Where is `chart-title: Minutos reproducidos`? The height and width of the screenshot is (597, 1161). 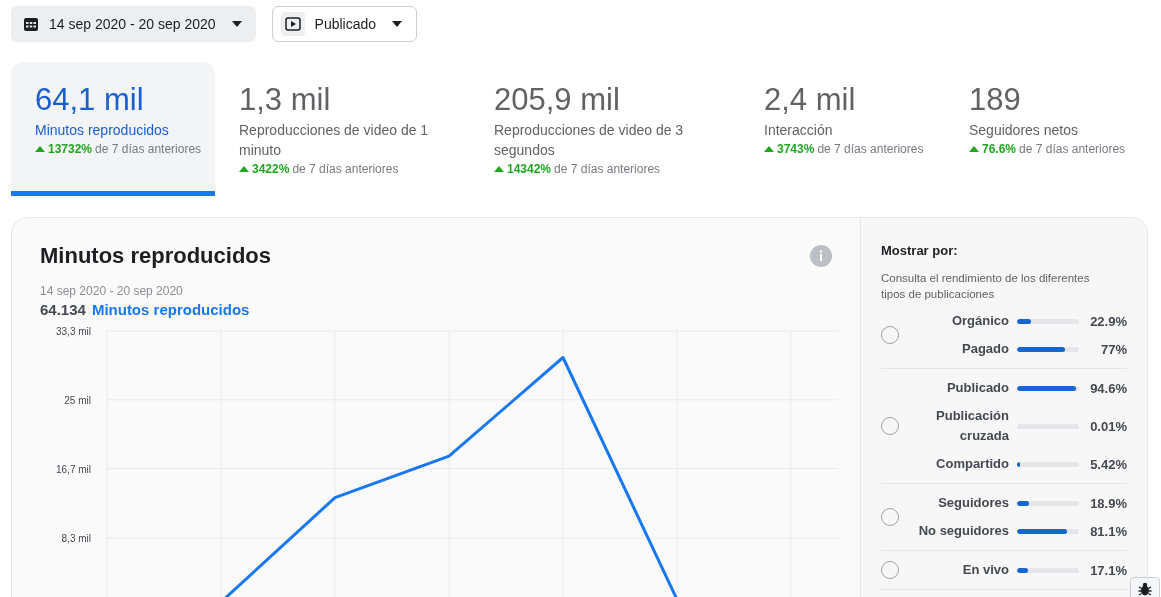
chart-title: Minutos reproducidos is located at coordinates (155, 256).